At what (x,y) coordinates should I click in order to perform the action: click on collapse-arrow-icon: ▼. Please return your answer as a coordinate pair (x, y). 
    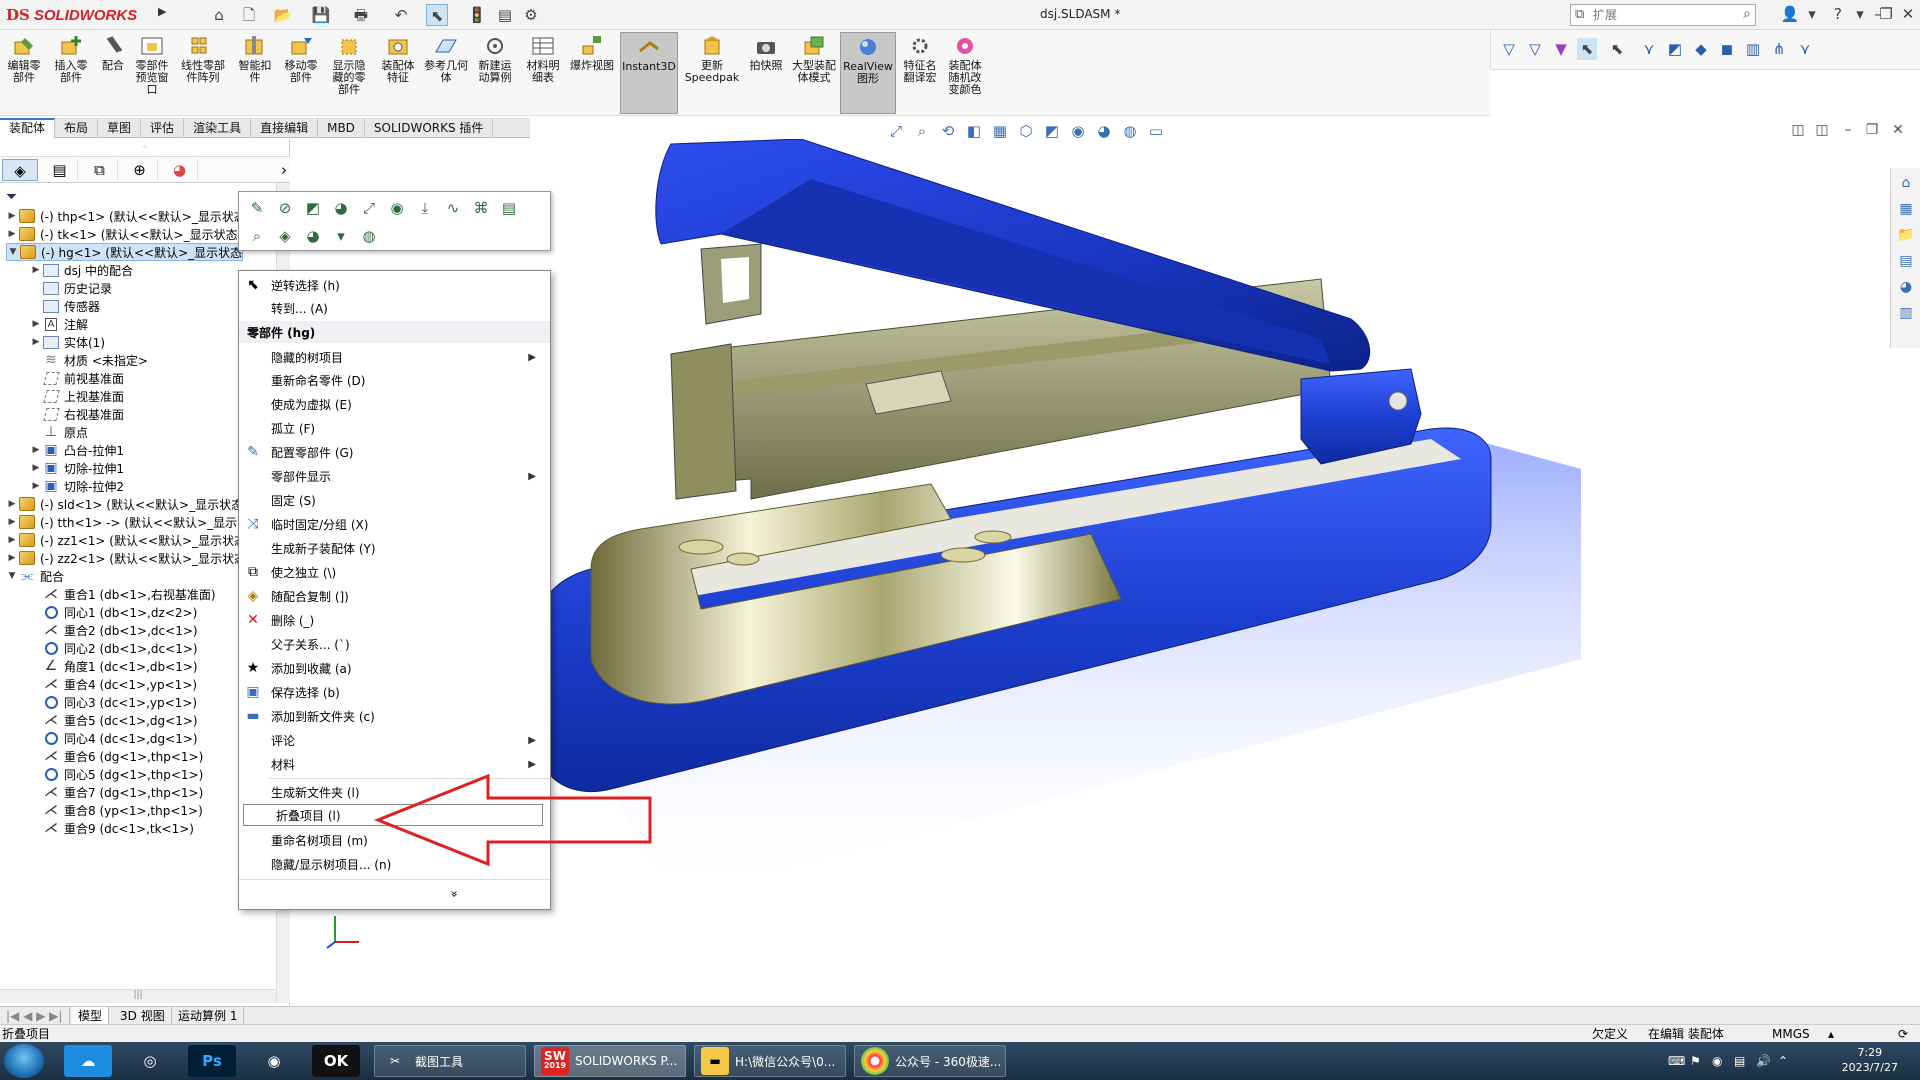
    Looking at the image, I should click on (13, 252).